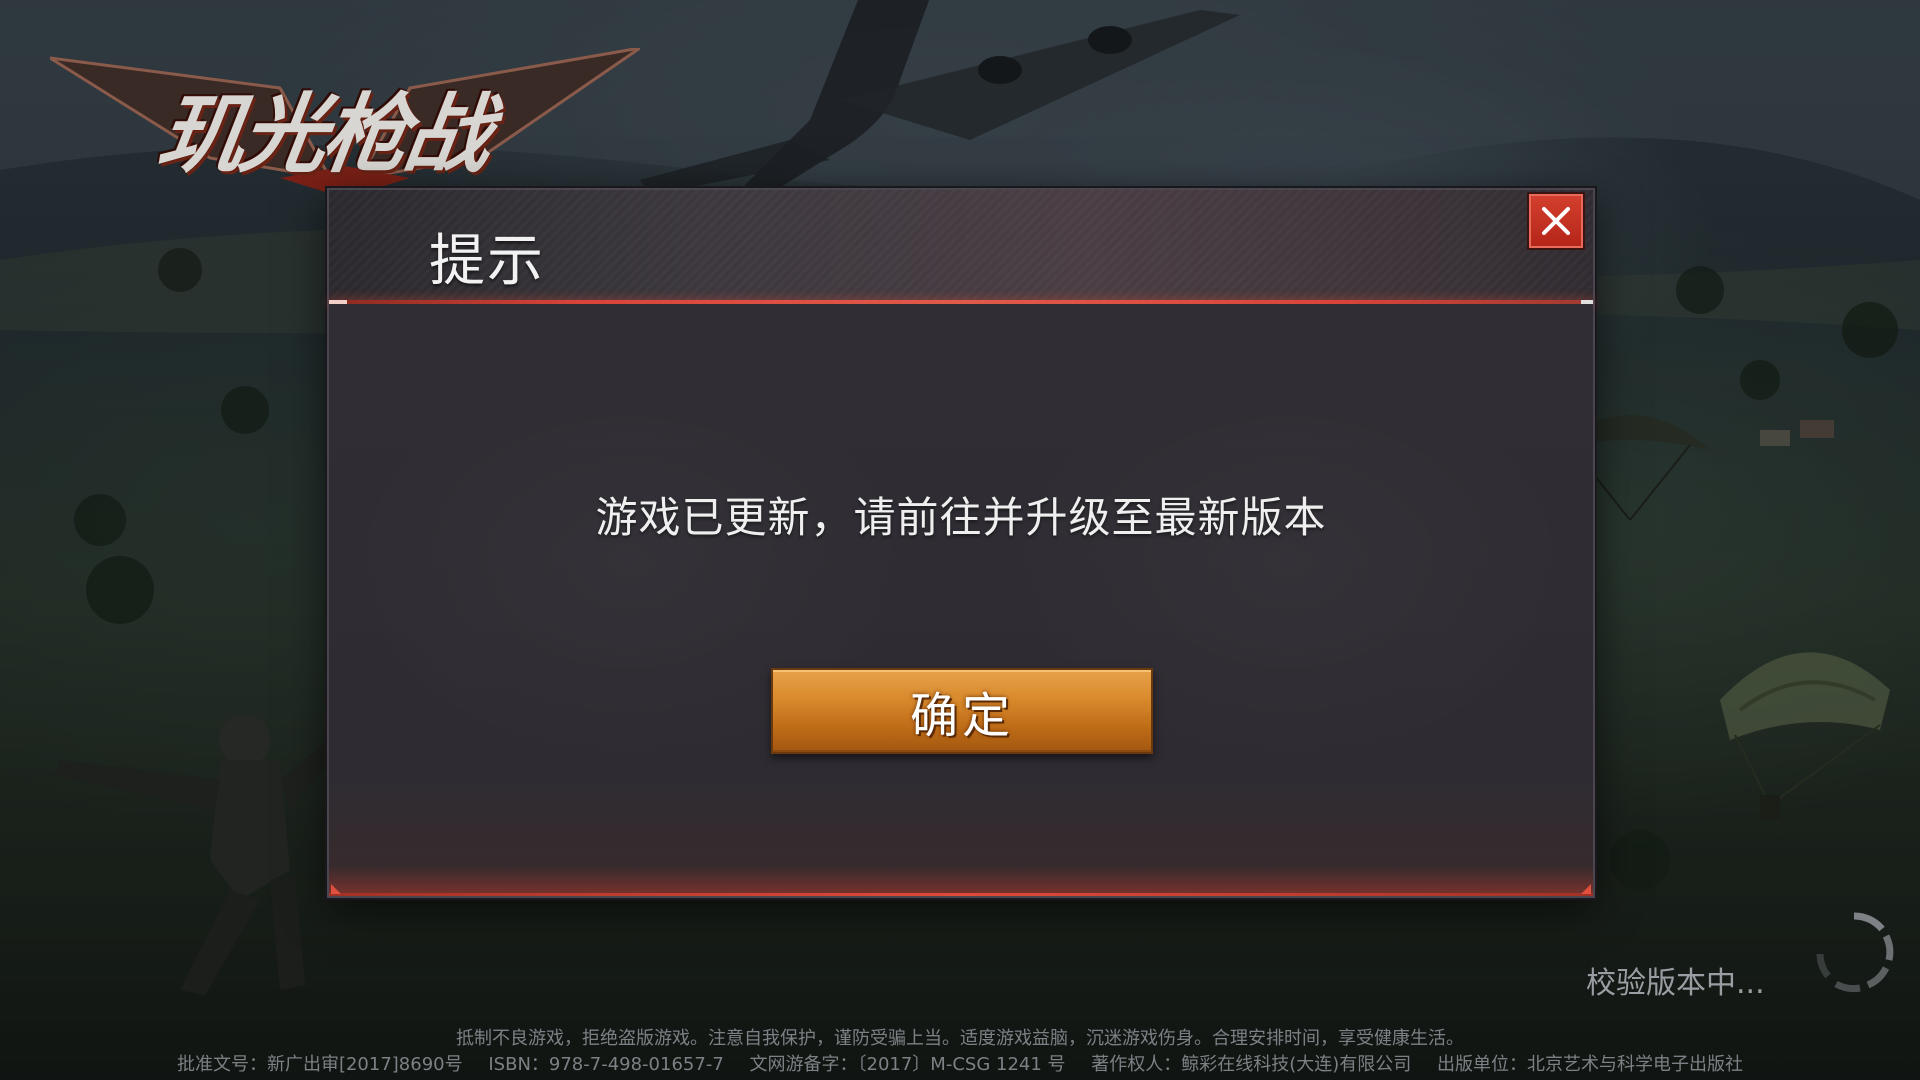 The width and height of the screenshot is (1920, 1080). I want to click on loading-spinner-icon, so click(1855, 952).